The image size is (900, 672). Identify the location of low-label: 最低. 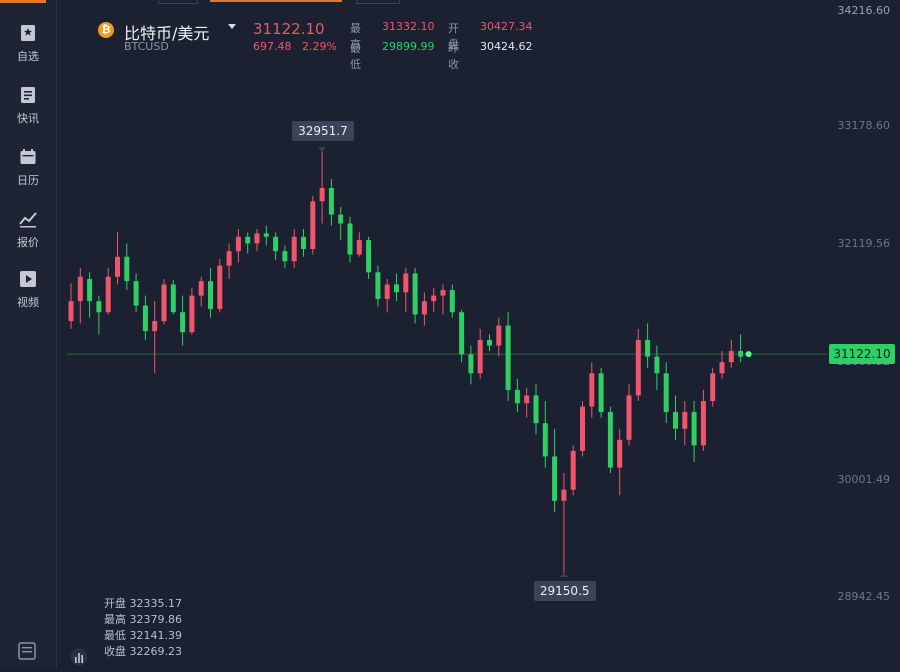
(355, 56).